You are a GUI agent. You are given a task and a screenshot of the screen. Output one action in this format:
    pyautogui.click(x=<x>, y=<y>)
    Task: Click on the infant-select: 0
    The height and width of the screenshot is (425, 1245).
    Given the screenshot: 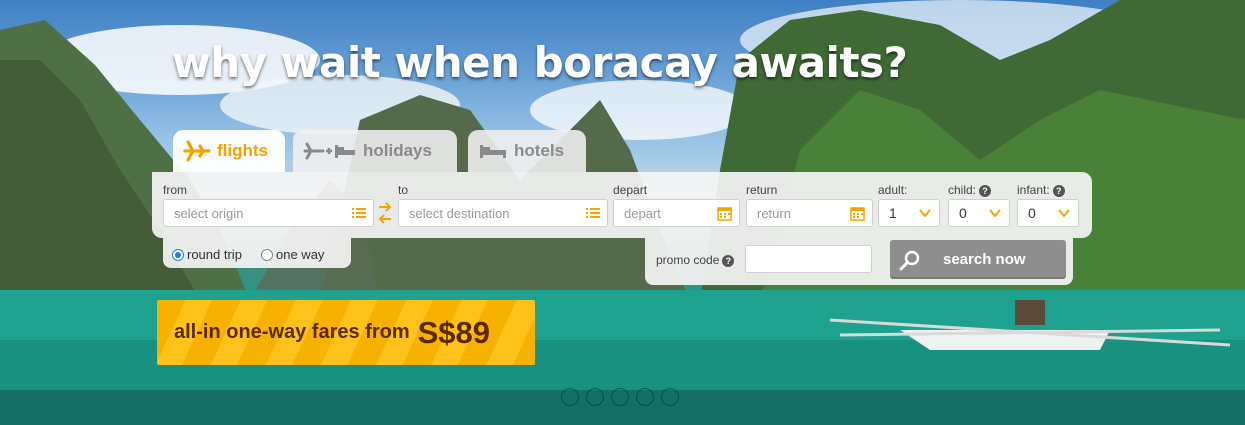 What is the action you would take?
    pyautogui.click(x=1048, y=213)
    